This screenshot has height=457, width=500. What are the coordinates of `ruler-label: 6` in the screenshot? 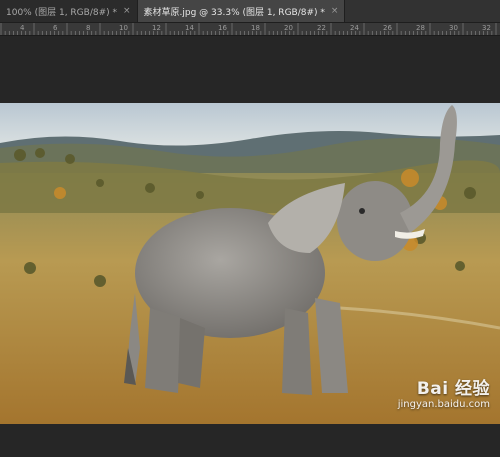 It's located at (55, 28).